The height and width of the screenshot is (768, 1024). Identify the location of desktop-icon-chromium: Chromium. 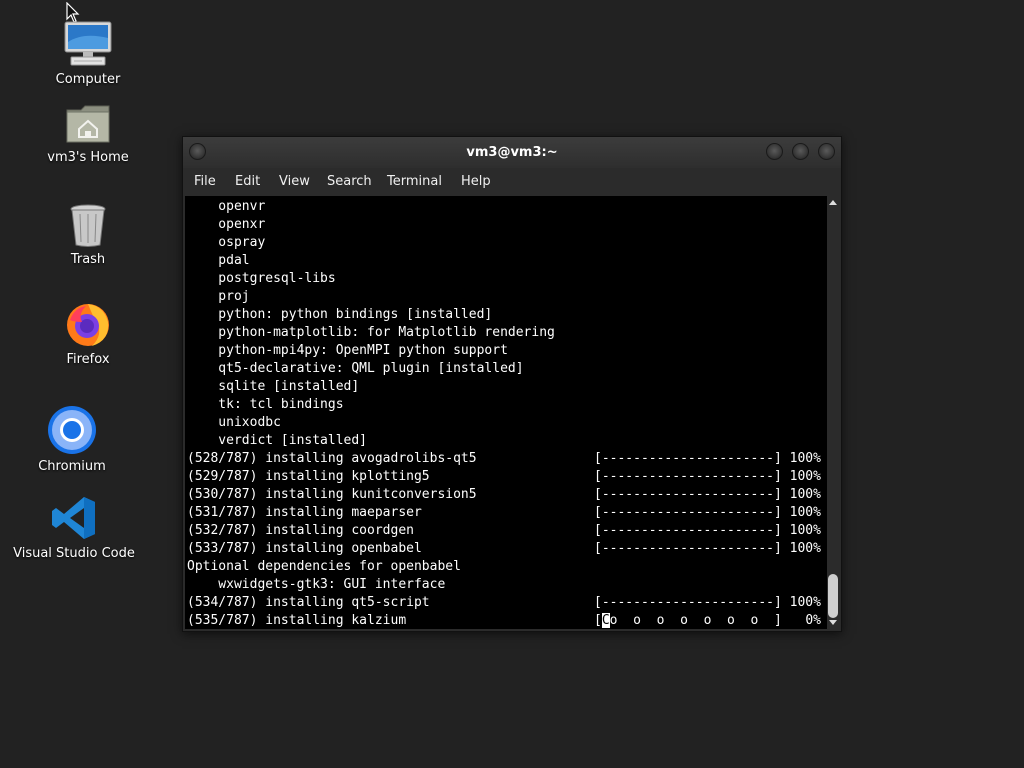
(72, 439).